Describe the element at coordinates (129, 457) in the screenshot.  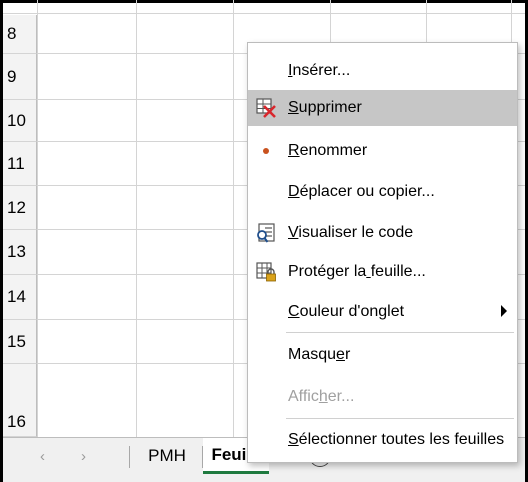
I see `tab-divider` at that location.